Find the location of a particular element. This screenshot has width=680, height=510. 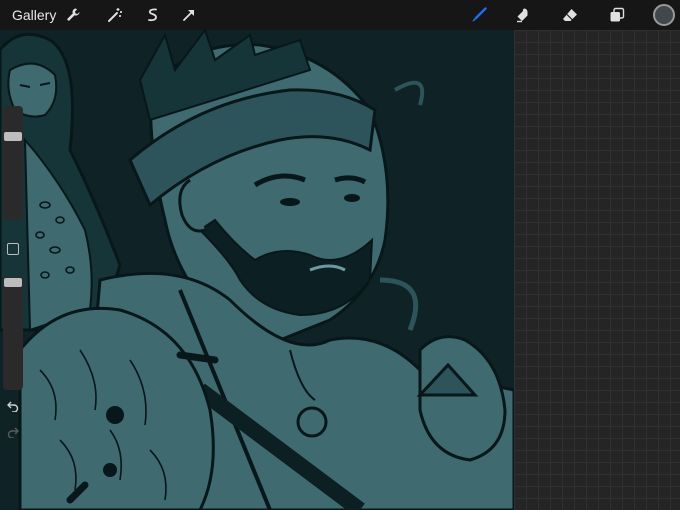

selection-icon is located at coordinates (153, 15).